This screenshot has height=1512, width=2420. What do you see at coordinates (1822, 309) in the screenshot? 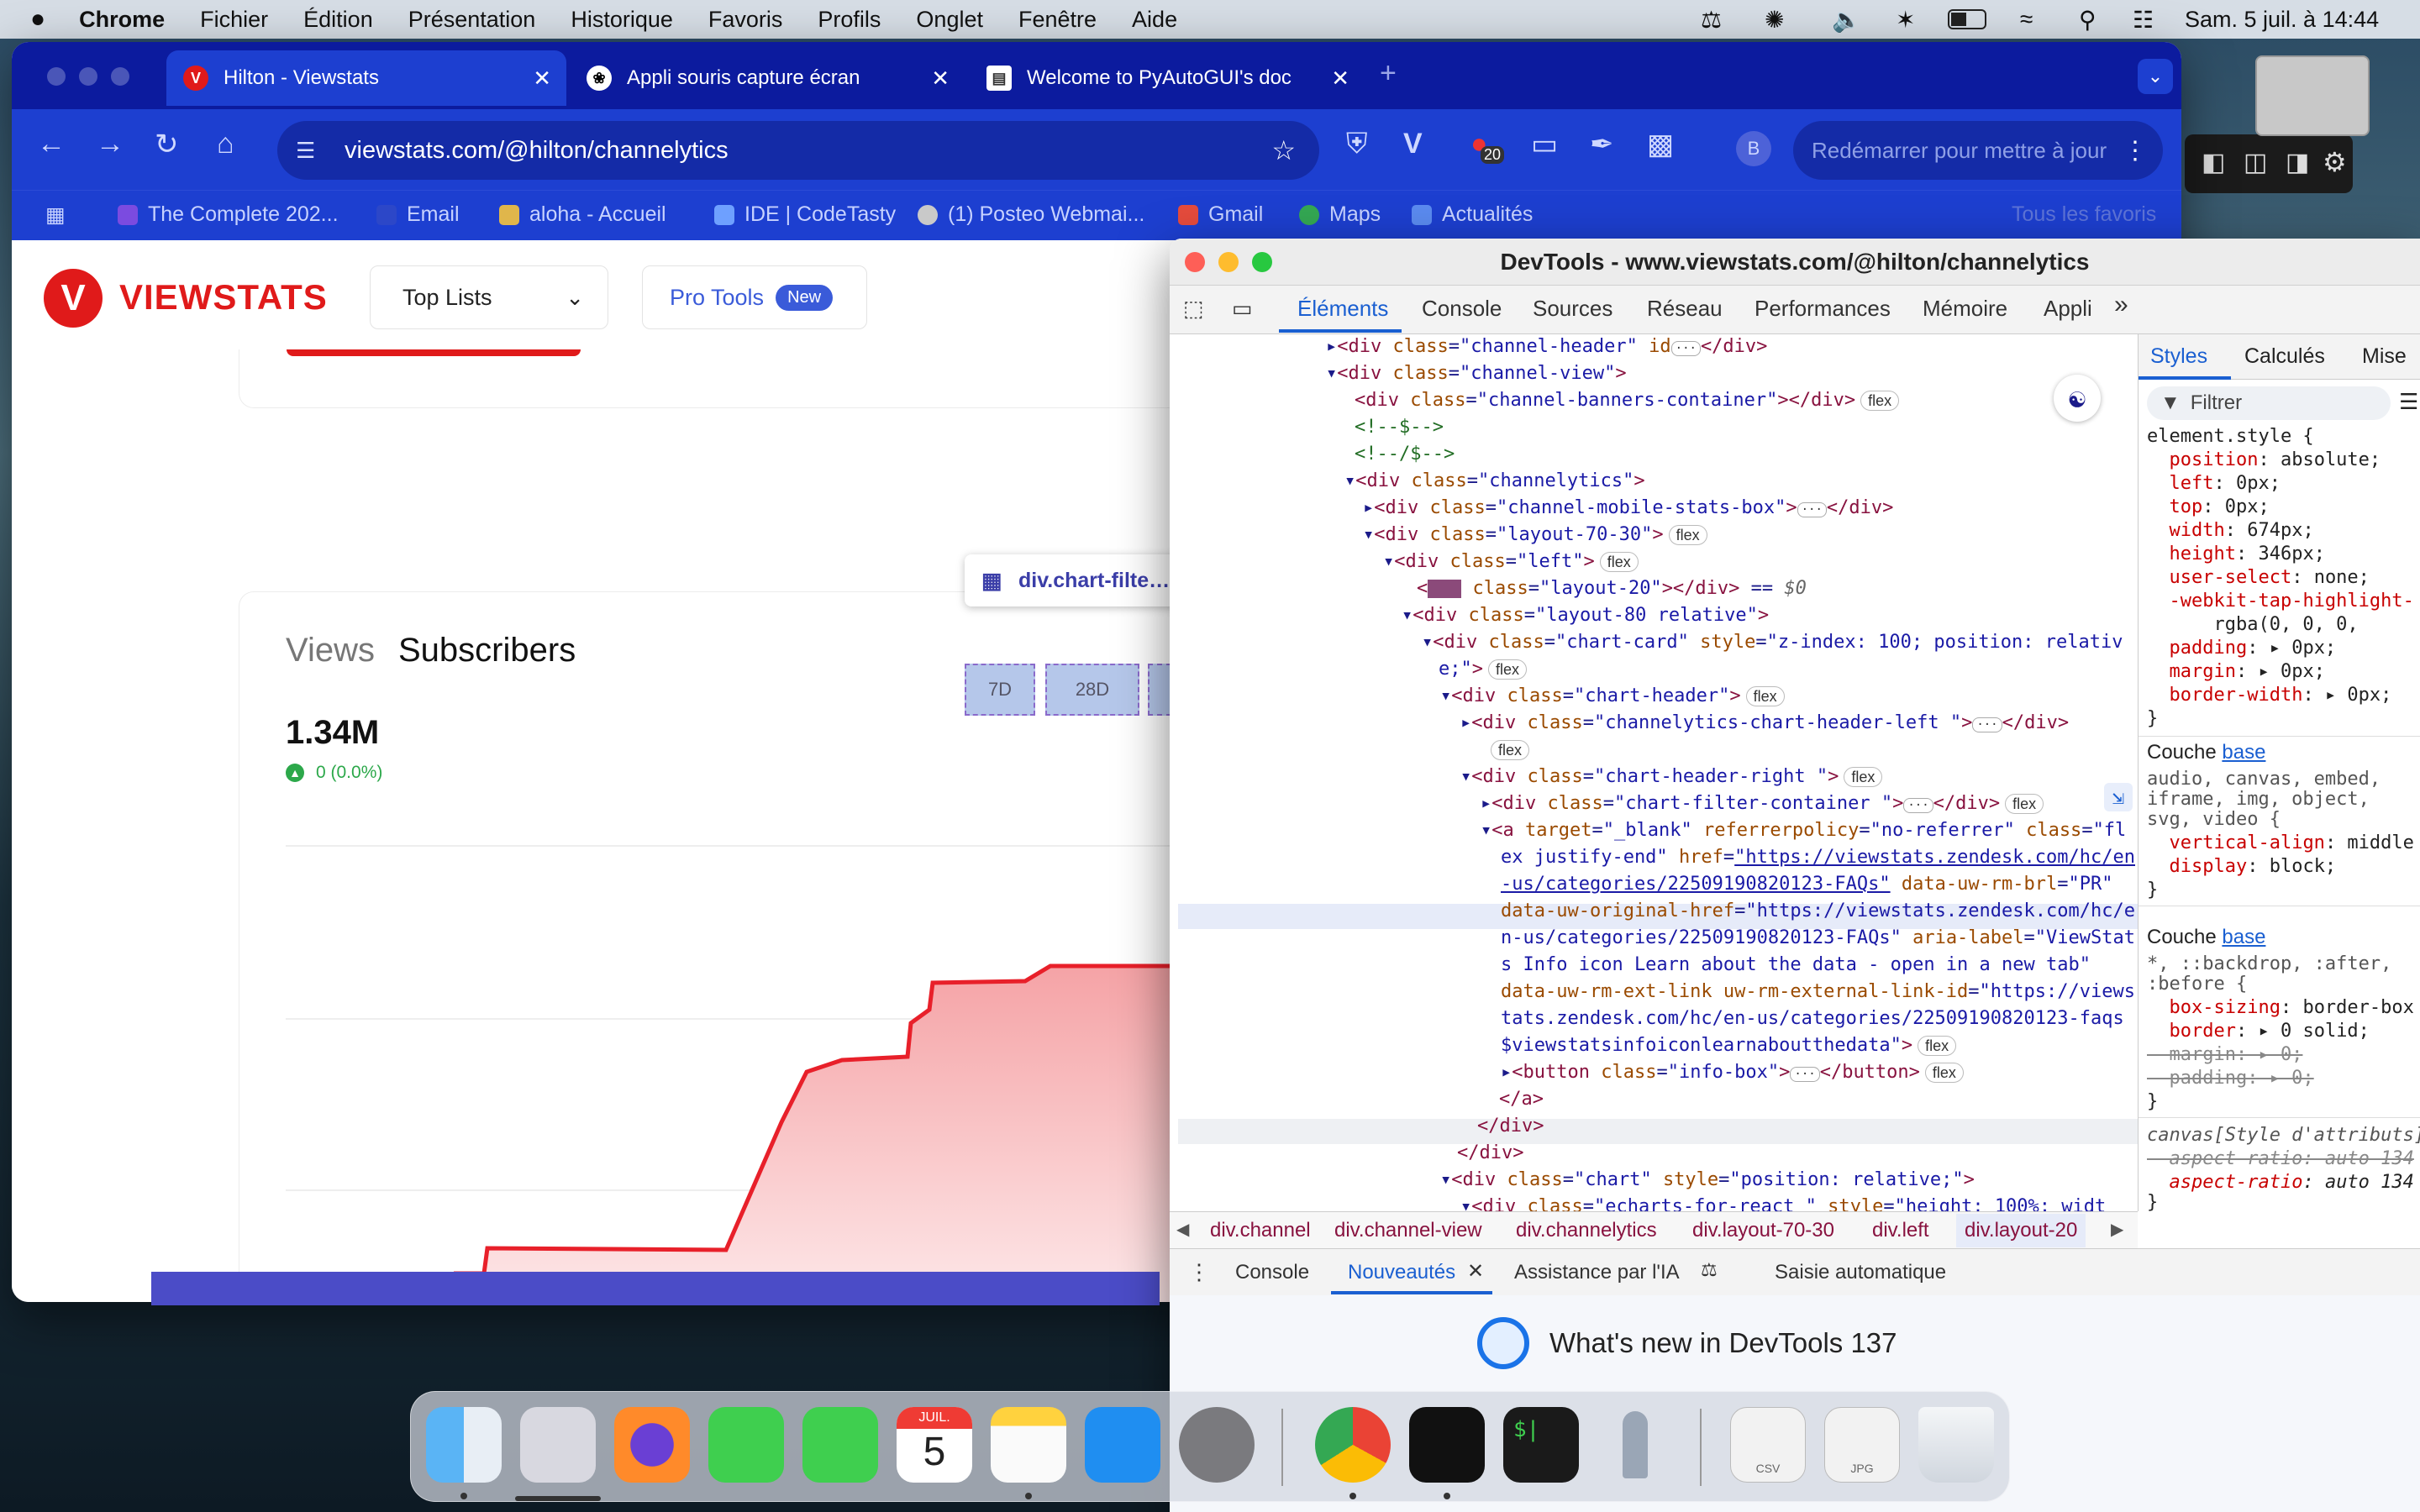
I see `tab-performance: Performances` at bounding box center [1822, 309].